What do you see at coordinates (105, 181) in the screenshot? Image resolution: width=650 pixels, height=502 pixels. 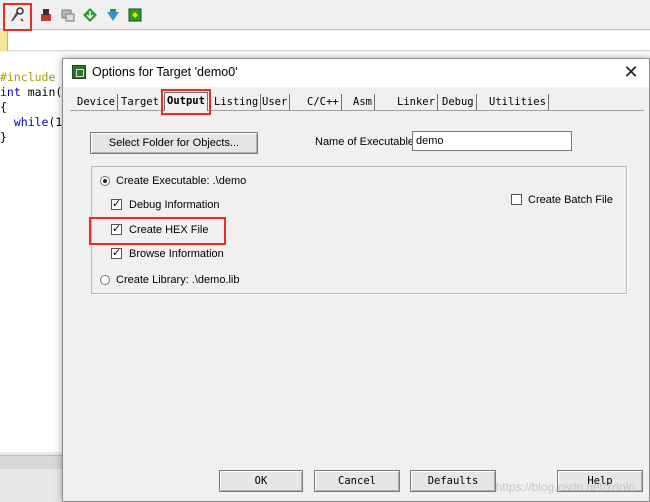 I see `create-executable-radio` at bounding box center [105, 181].